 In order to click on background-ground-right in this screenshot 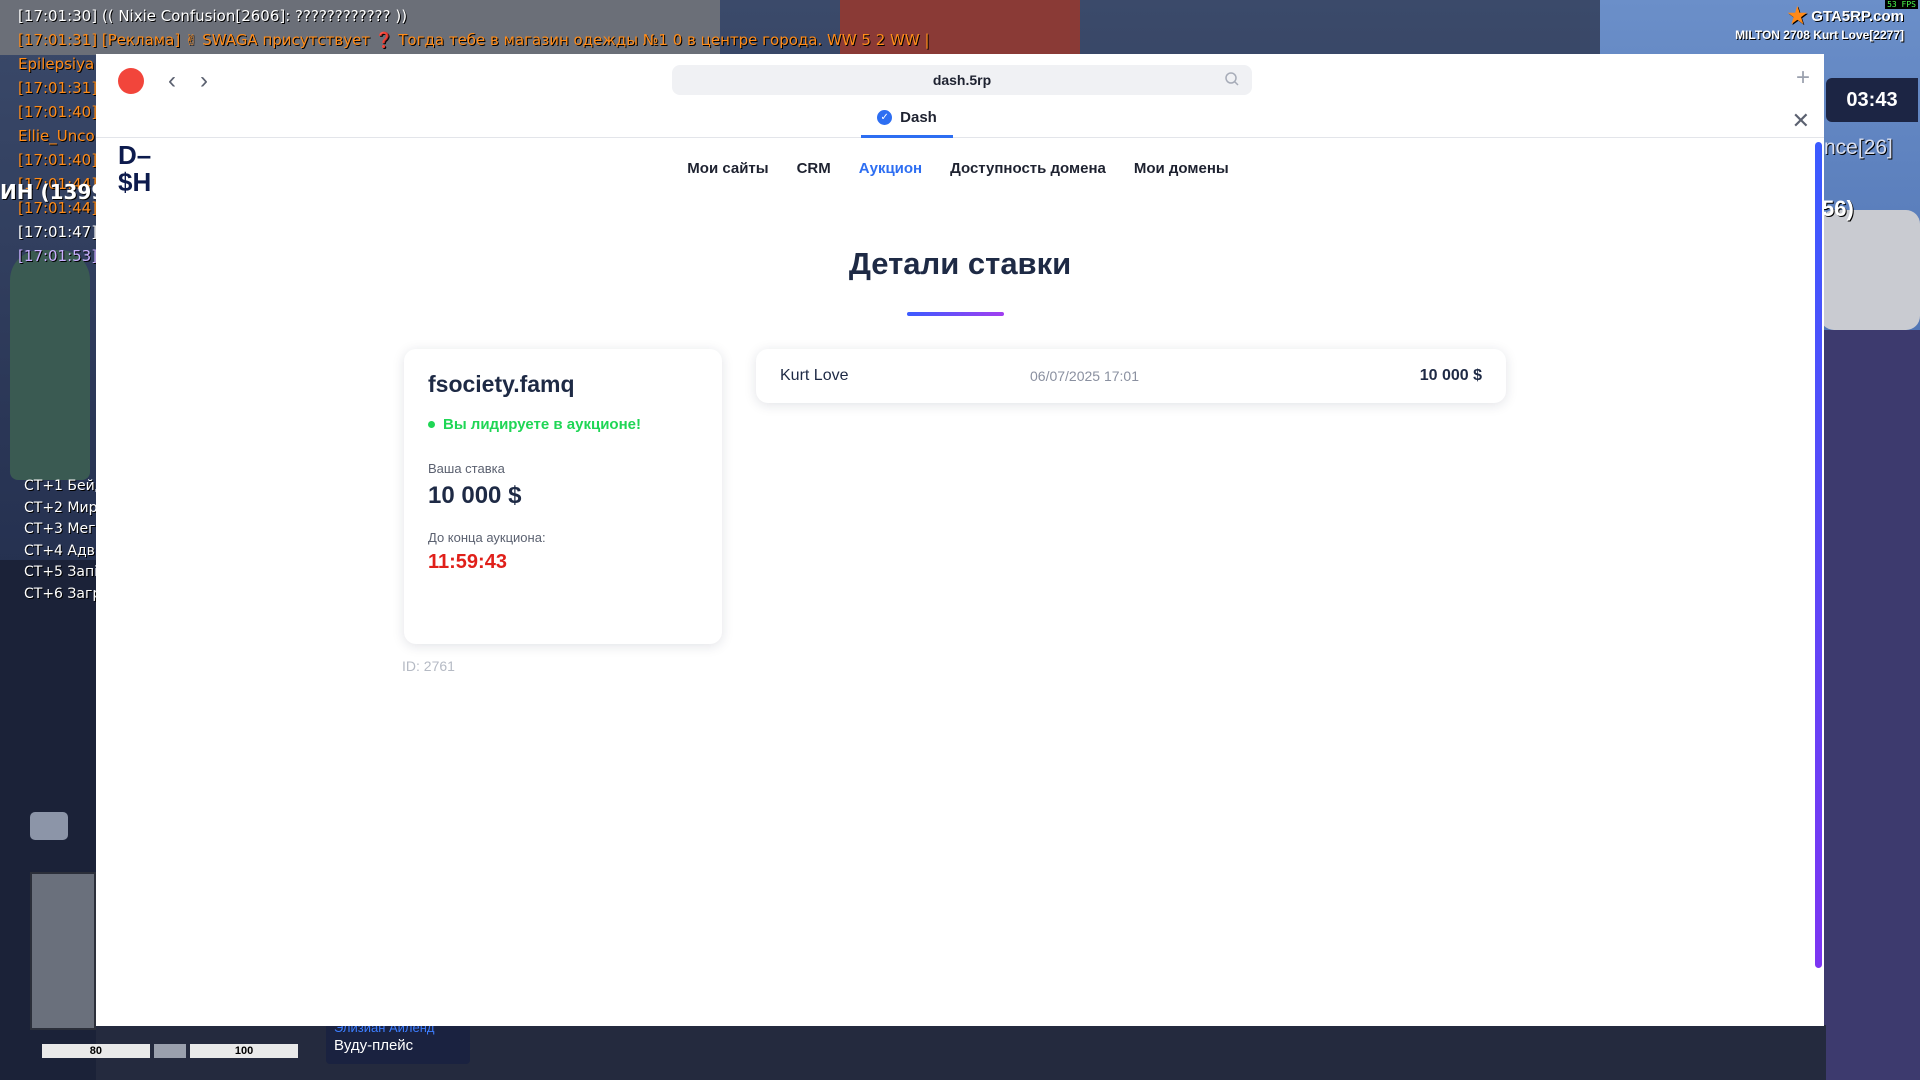, I will do `click(1870, 705)`.